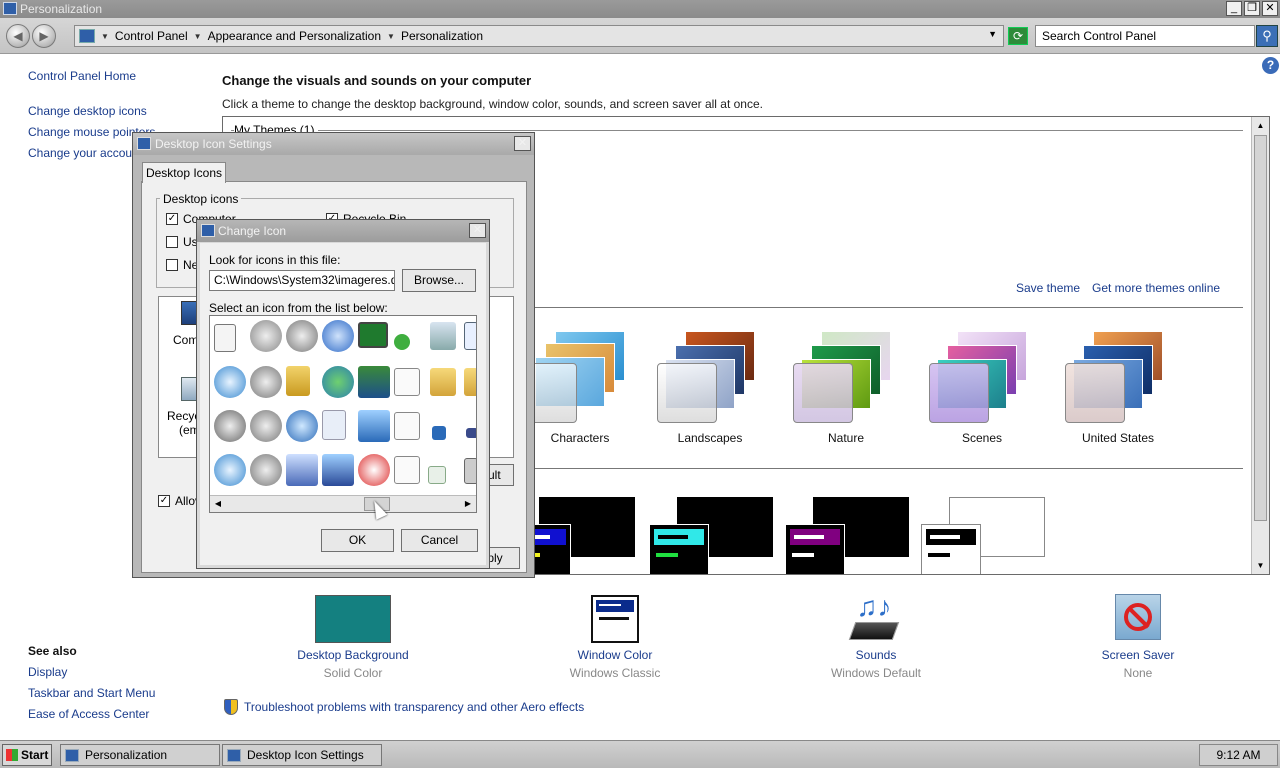  What do you see at coordinates (992, 34) in the screenshot?
I see `chevron-down-icon: ▼` at bounding box center [992, 34].